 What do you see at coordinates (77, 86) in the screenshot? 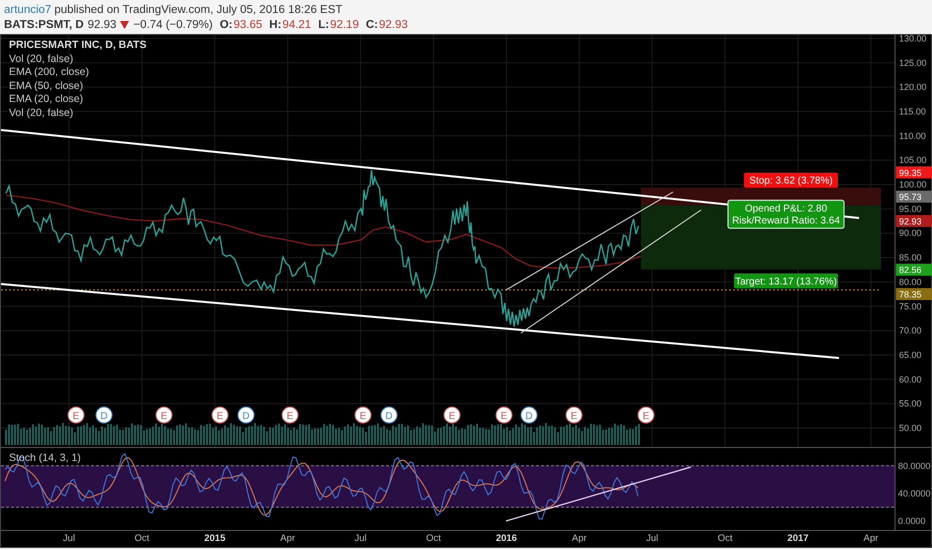
I see `legend-study: EMA (50, close)` at bounding box center [77, 86].